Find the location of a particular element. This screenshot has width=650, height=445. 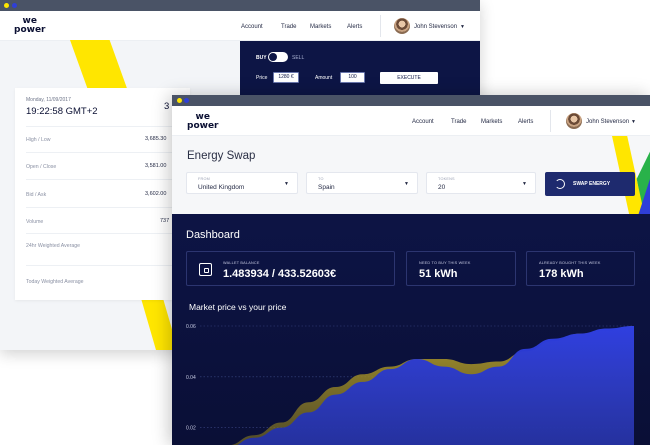

stats-time: 19:22:58 GMT+2 is located at coordinates (62, 111).